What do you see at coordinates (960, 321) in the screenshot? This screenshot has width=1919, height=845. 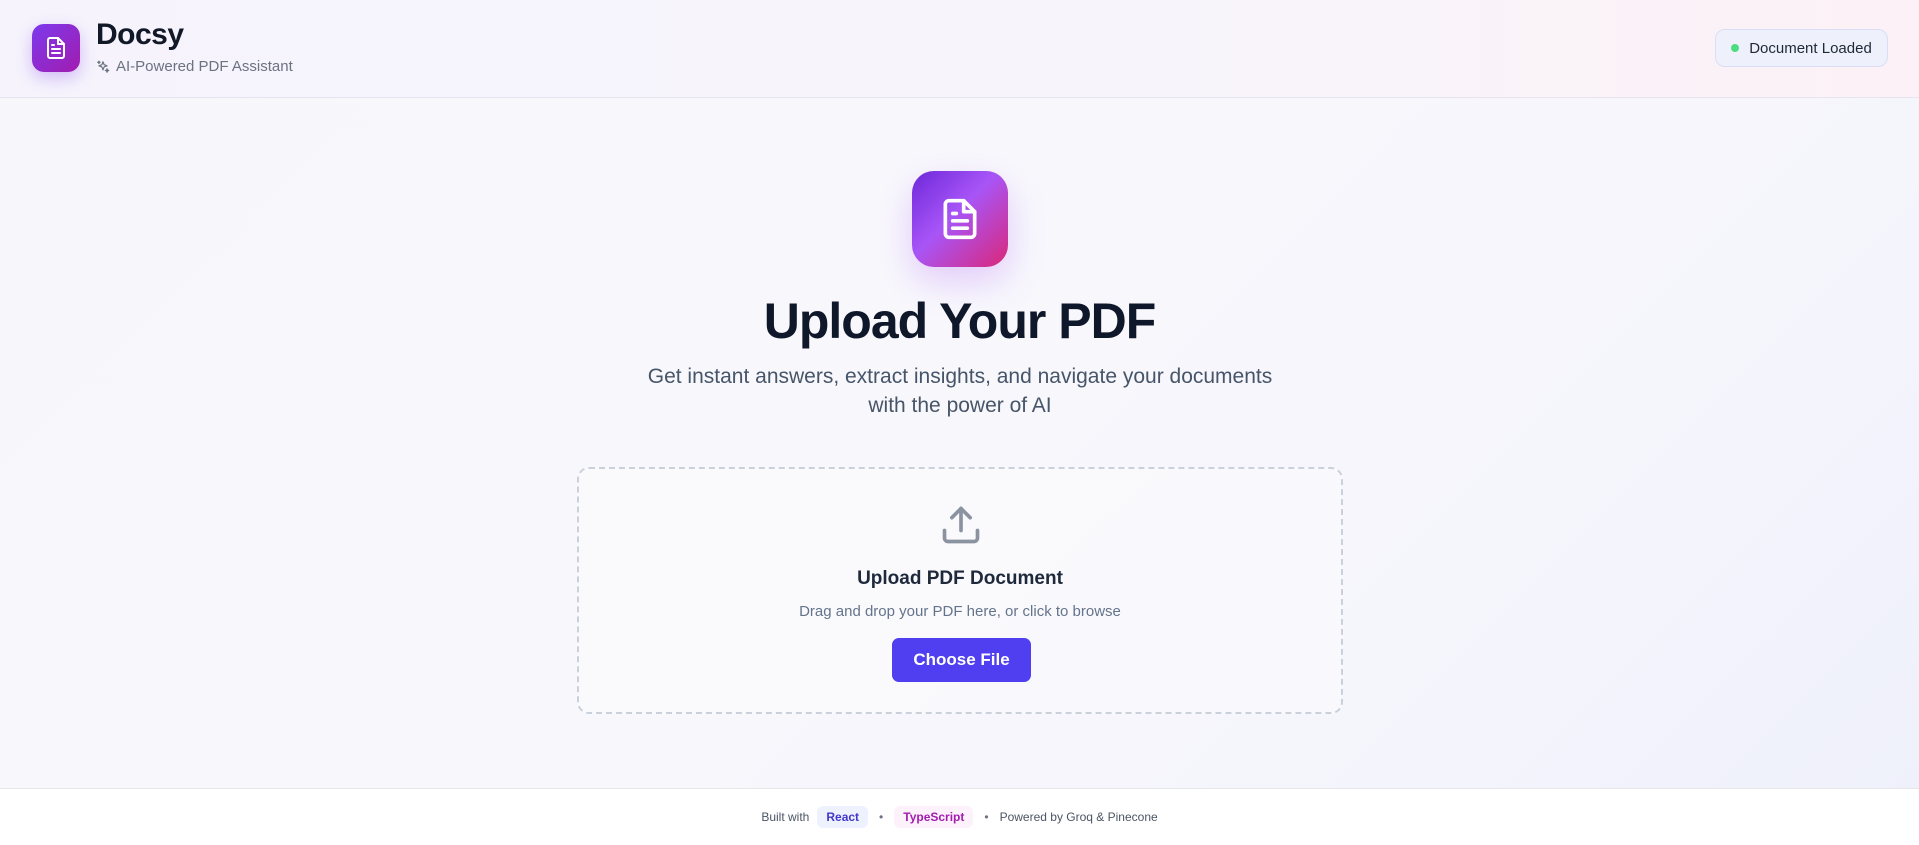 I see `page-title: Upload Your PDF` at bounding box center [960, 321].